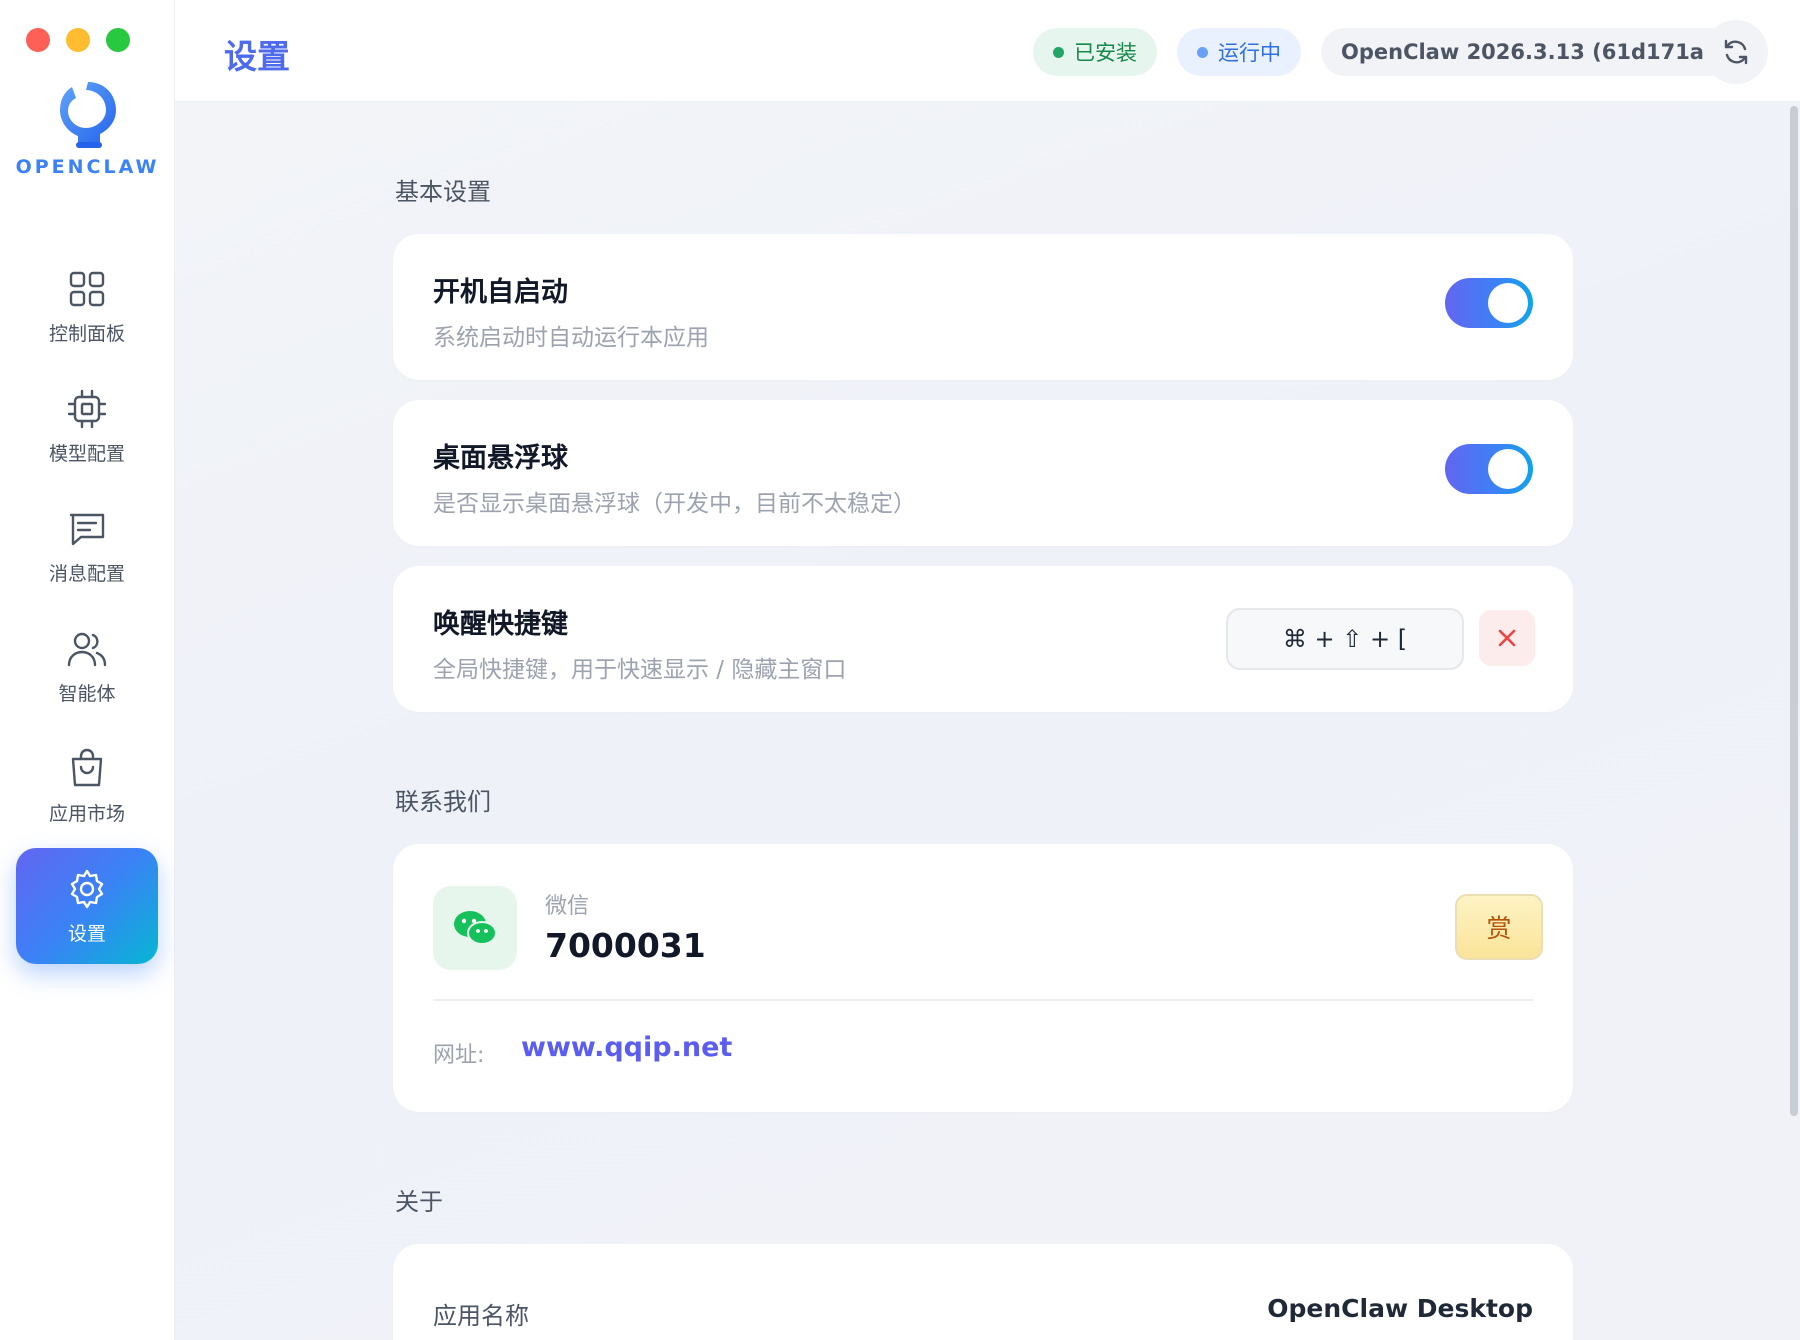 Image resolution: width=1800 pixels, height=1340 pixels. What do you see at coordinates (625, 945) in the screenshot?
I see `wechat-id: 7000031` at bounding box center [625, 945].